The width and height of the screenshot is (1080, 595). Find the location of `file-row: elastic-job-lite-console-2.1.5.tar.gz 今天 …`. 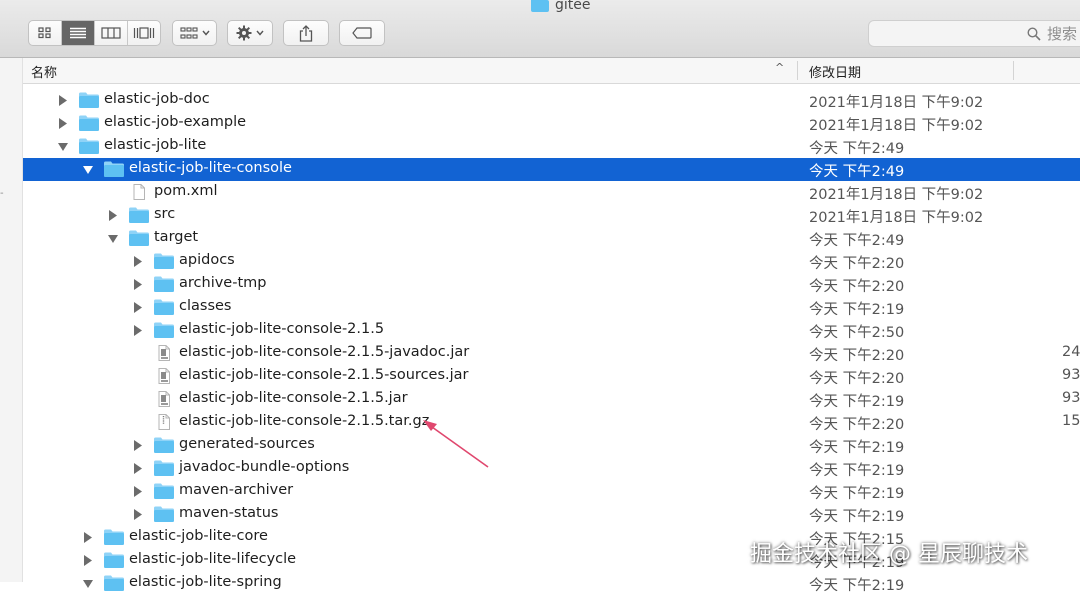

file-row: elastic-job-lite-console-2.1.5.tar.gz 今天 … is located at coordinates (551, 422).